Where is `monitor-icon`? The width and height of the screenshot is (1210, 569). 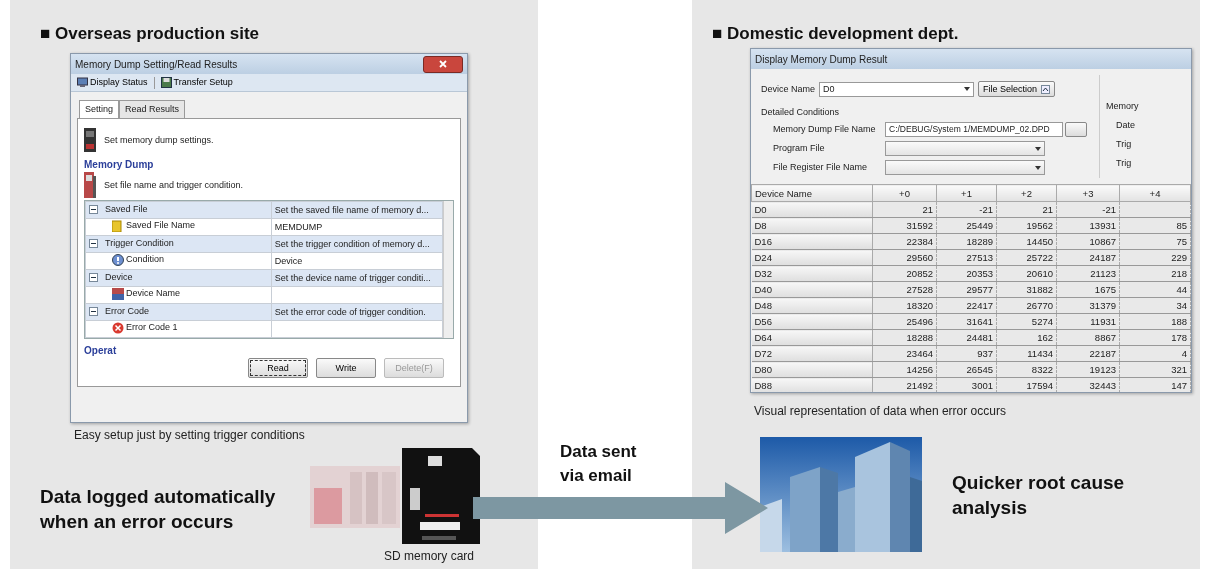
monitor-icon is located at coordinates (82, 82).